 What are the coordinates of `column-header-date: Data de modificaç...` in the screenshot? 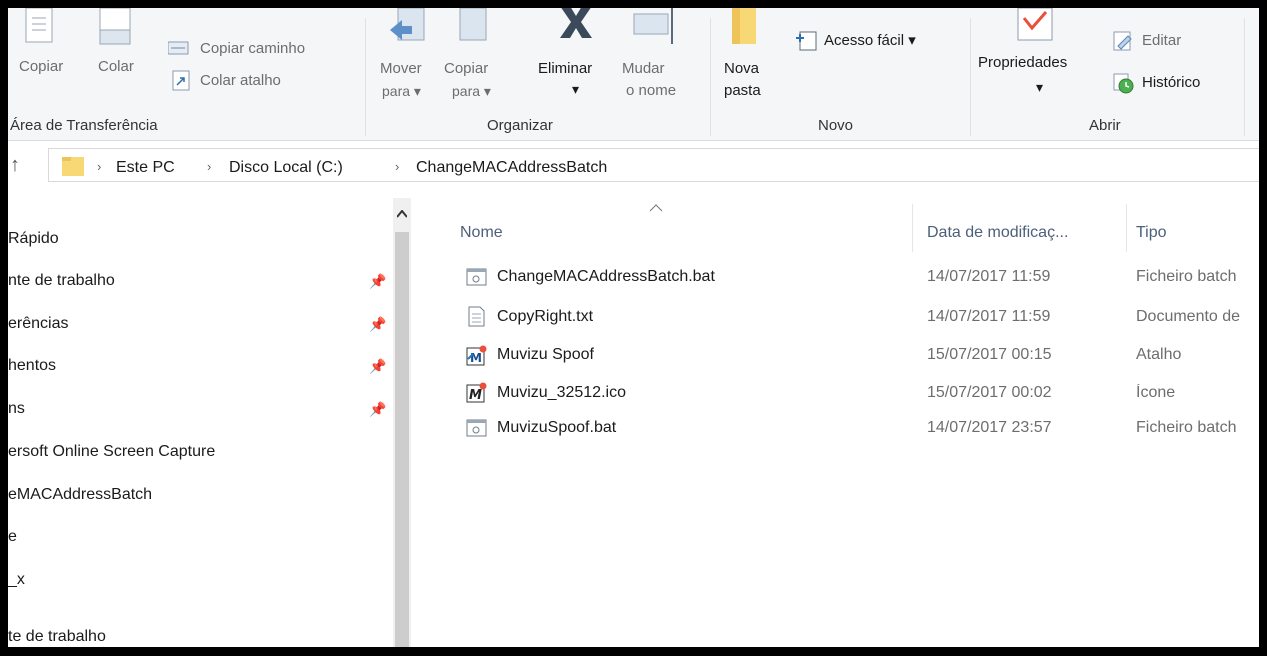 It's located at (997, 233).